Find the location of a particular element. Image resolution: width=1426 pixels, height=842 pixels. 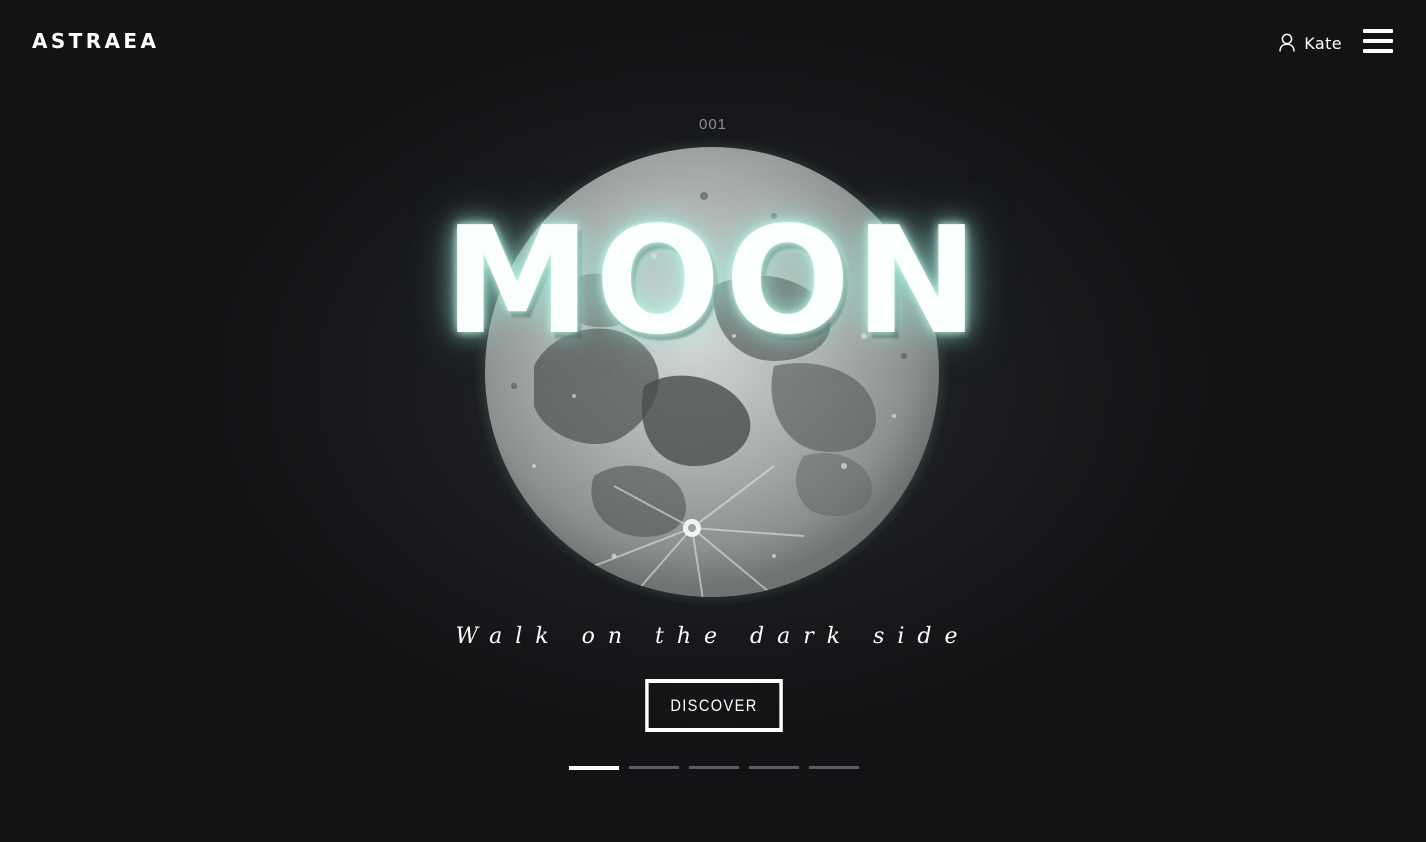

hero-title: MOON is located at coordinates (713, 281).